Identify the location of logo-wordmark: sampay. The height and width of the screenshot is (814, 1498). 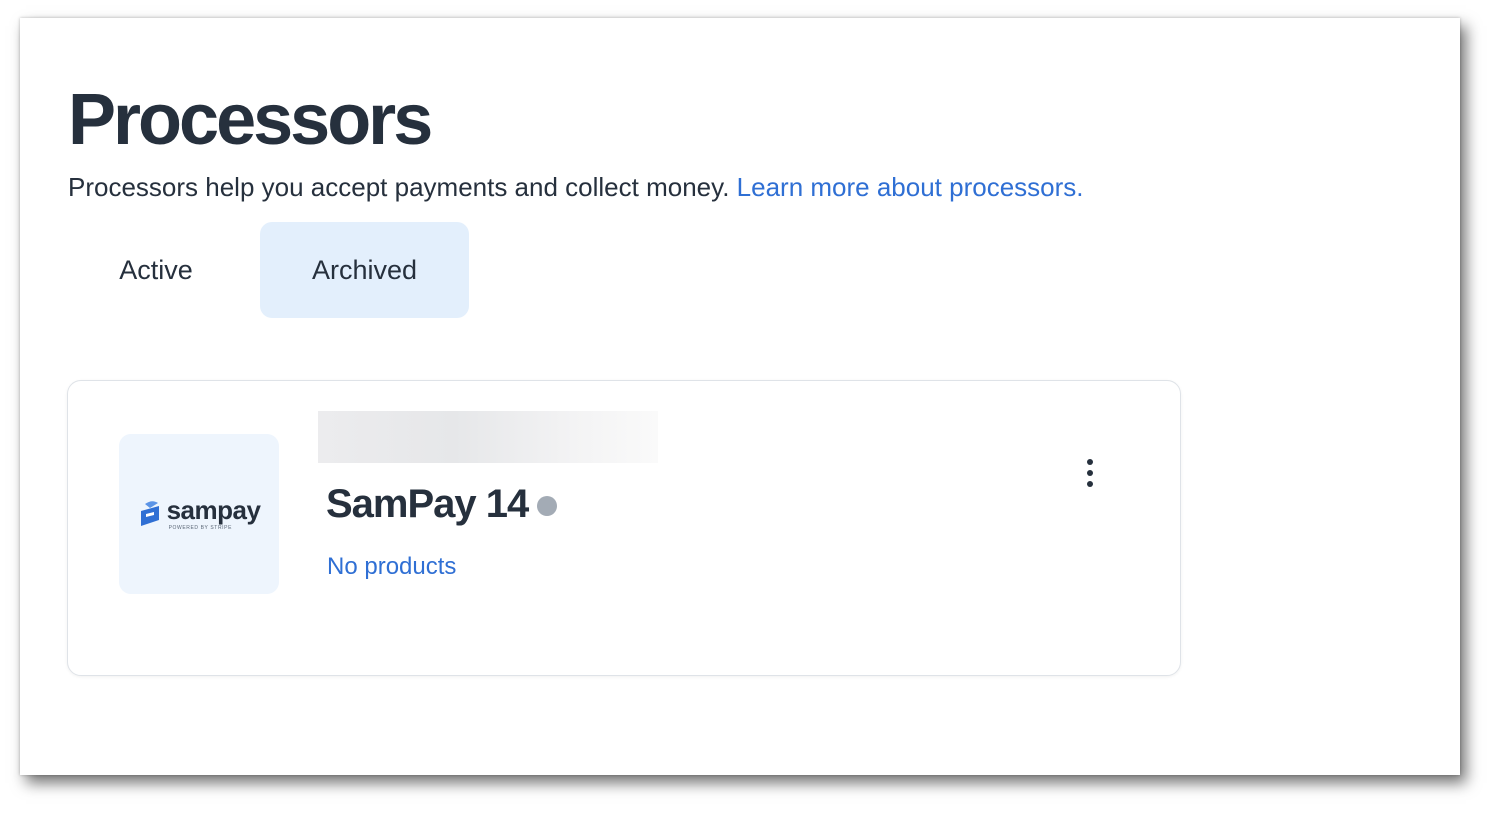
(213, 510).